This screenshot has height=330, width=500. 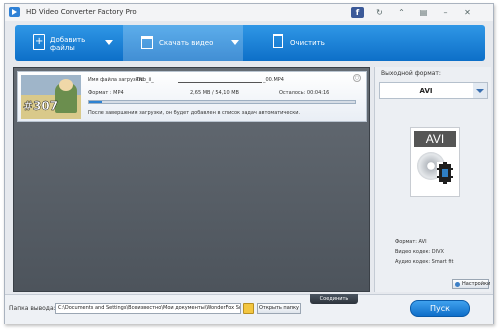 What do you see at coordinates (14, 12) in the screenshot?
I see `app-logo-icon` at bounding box center [14, 12].